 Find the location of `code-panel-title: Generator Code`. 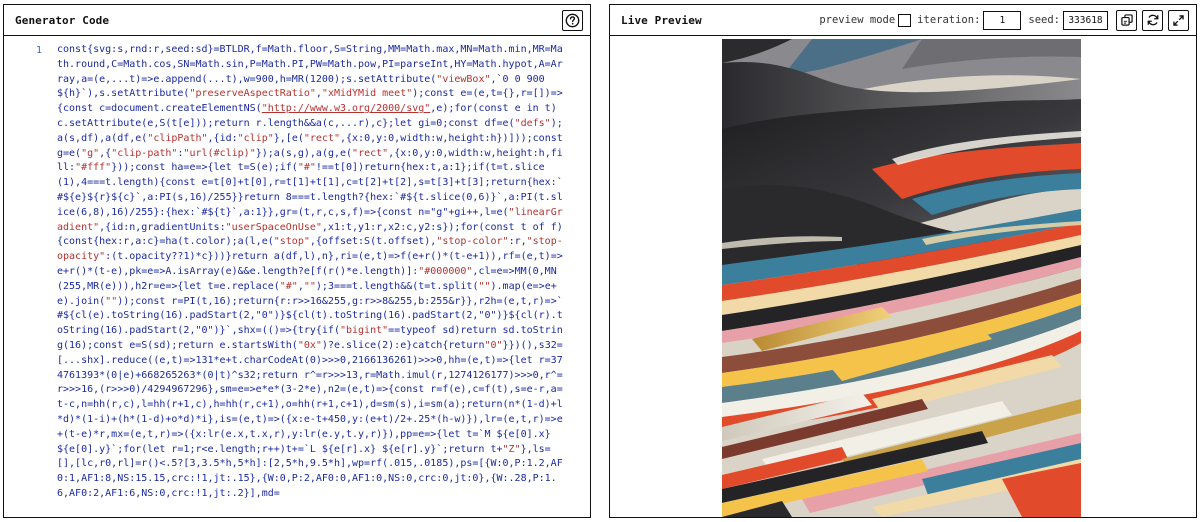

code-panel-title: Generator Code is located at coordinates (62, 20).